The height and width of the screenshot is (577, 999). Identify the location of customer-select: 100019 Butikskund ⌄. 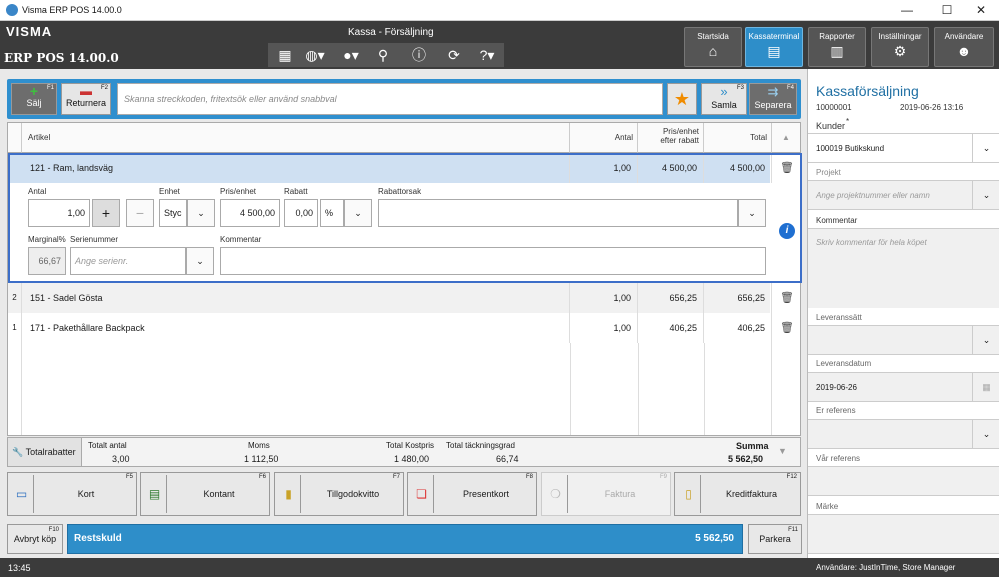
(903, 148).